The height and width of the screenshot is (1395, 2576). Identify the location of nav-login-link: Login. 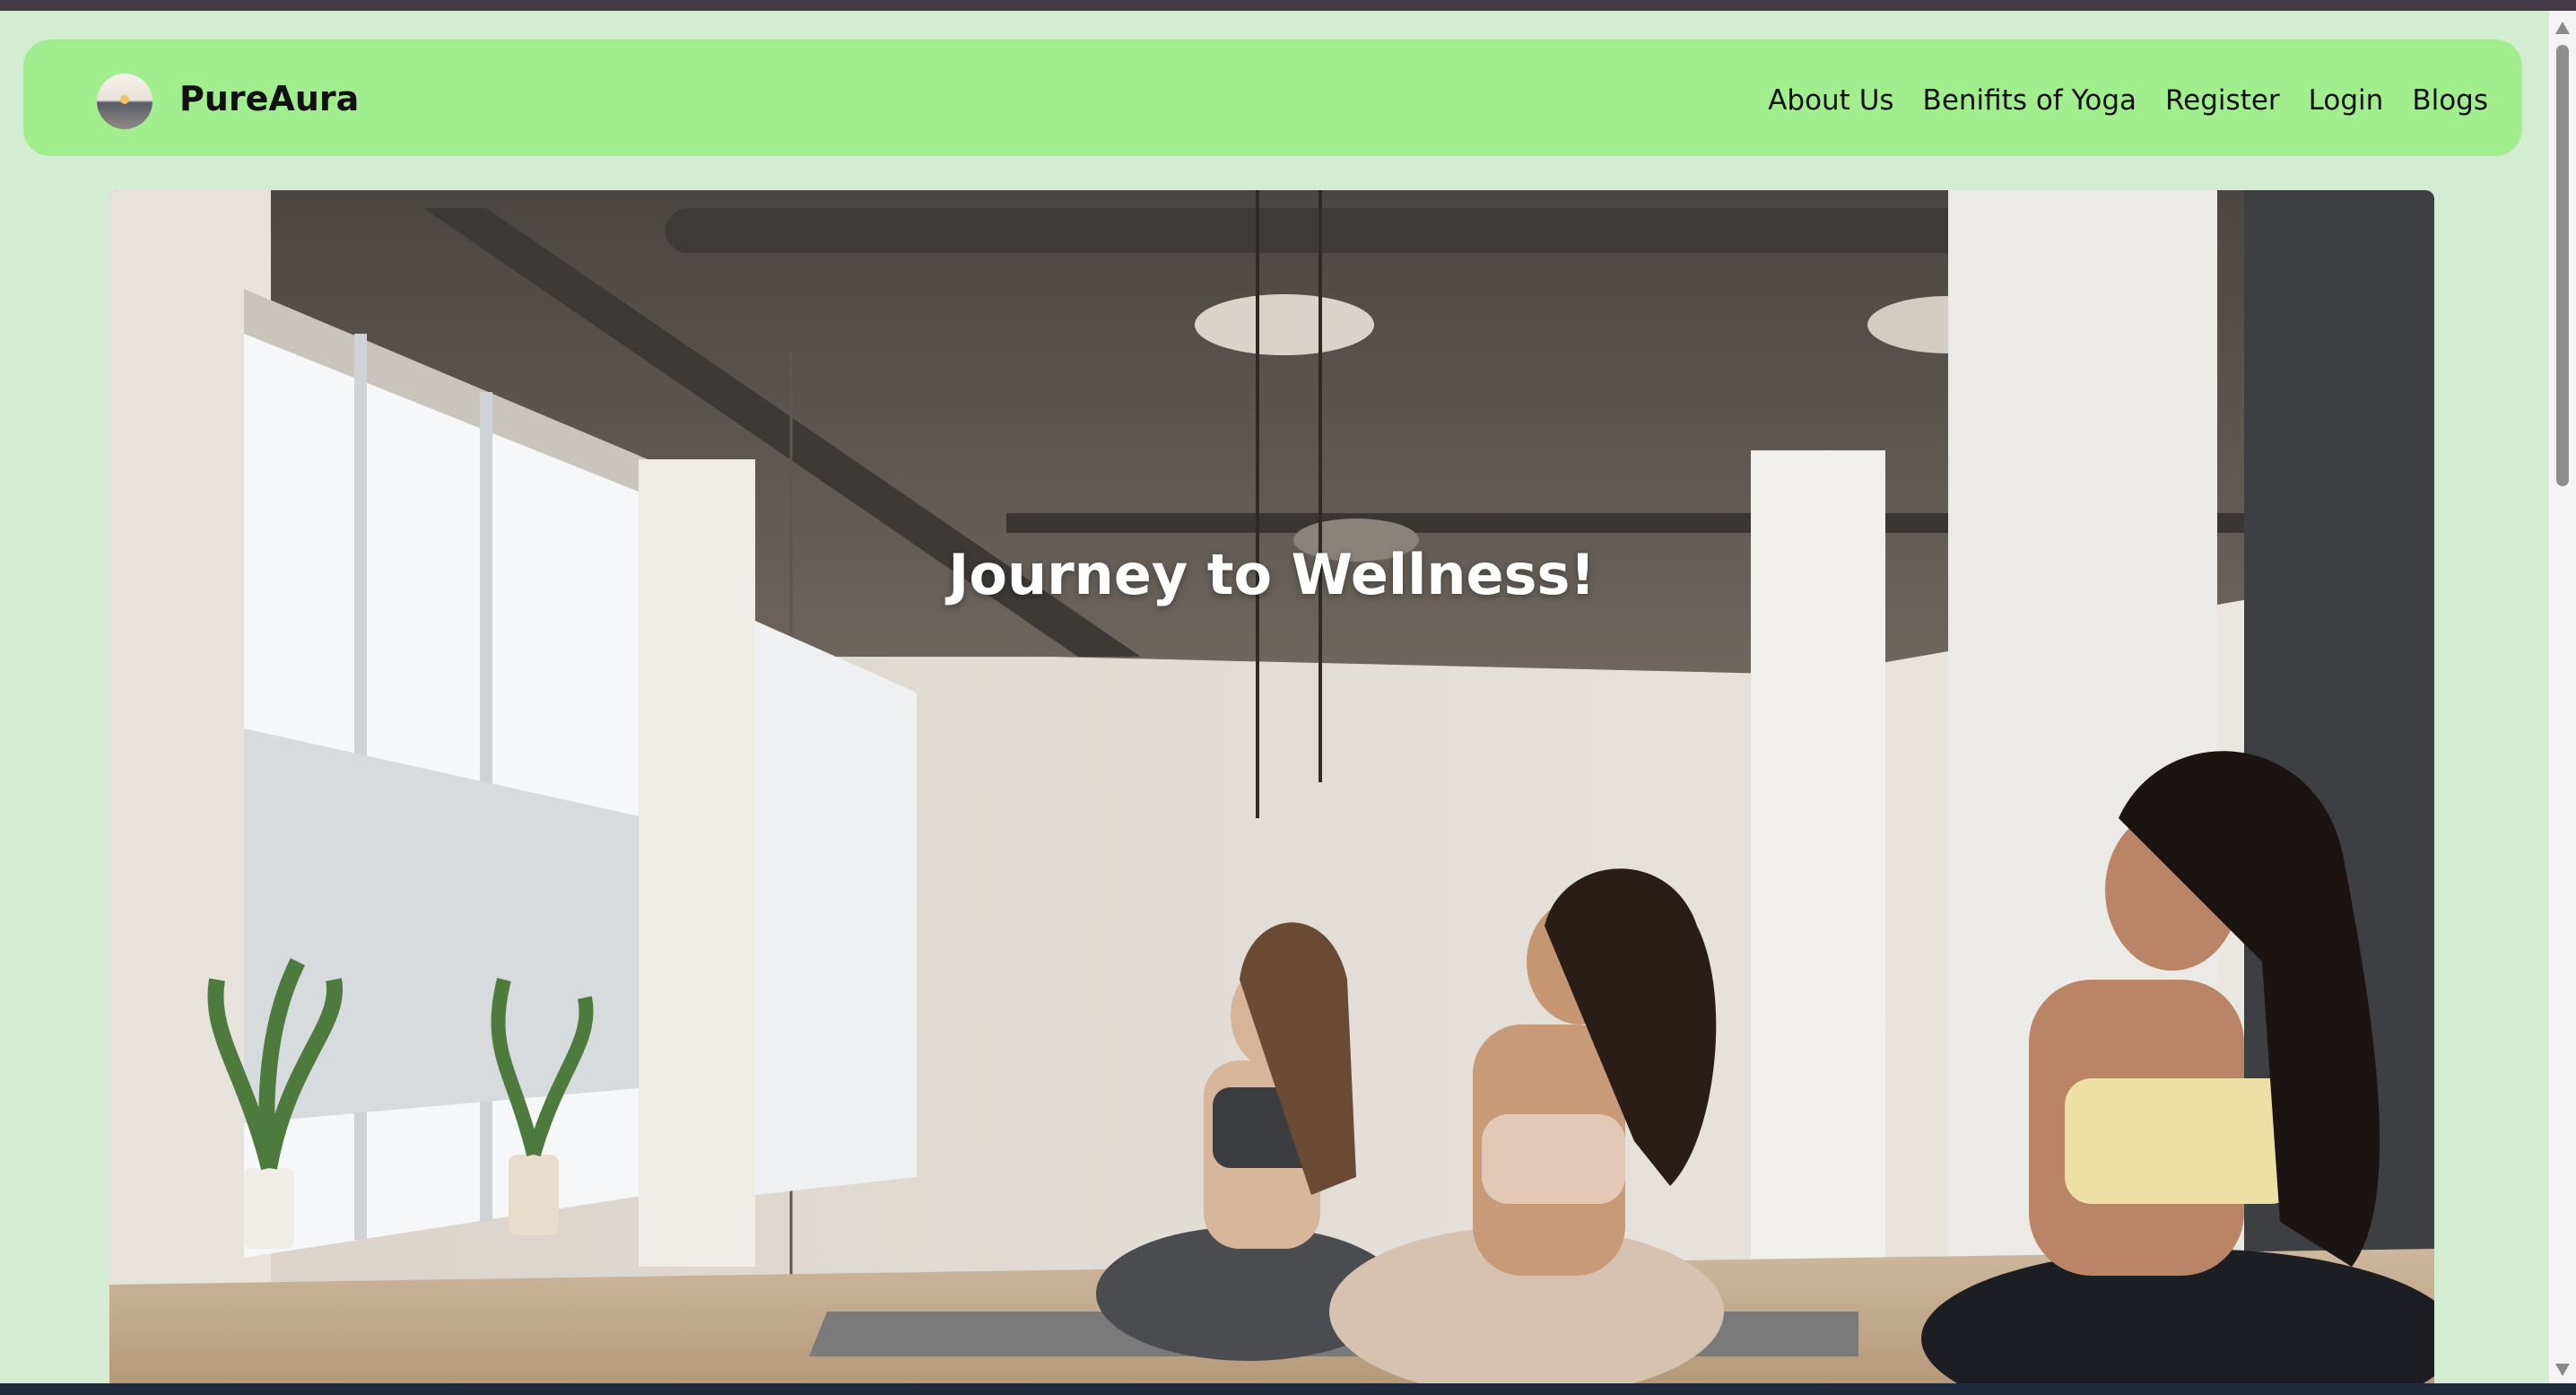
(2346, 100).